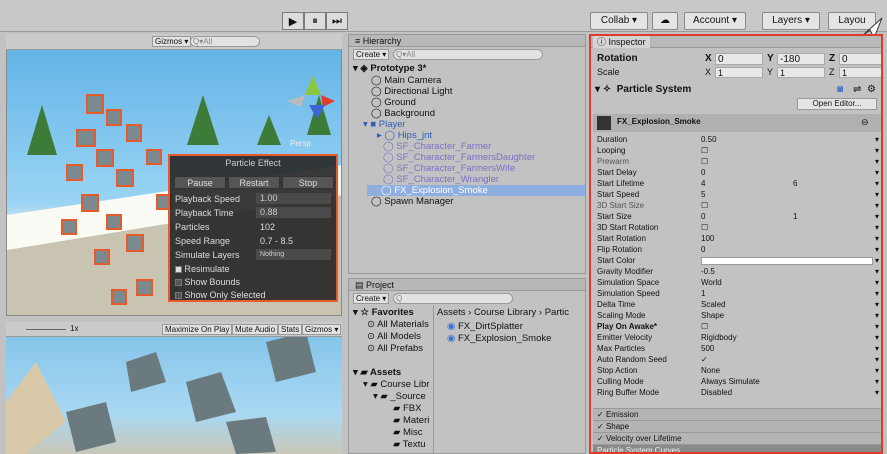  I want to click on prop-value: World, so click(711, 283).